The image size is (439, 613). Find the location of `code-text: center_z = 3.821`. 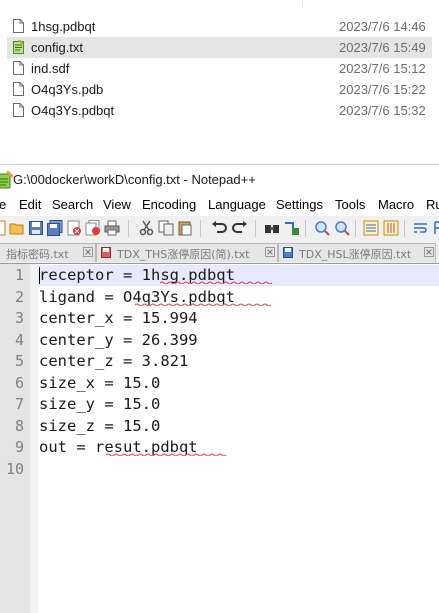

code-text: center_z = 3.821 is located at coordinates (114, 361).